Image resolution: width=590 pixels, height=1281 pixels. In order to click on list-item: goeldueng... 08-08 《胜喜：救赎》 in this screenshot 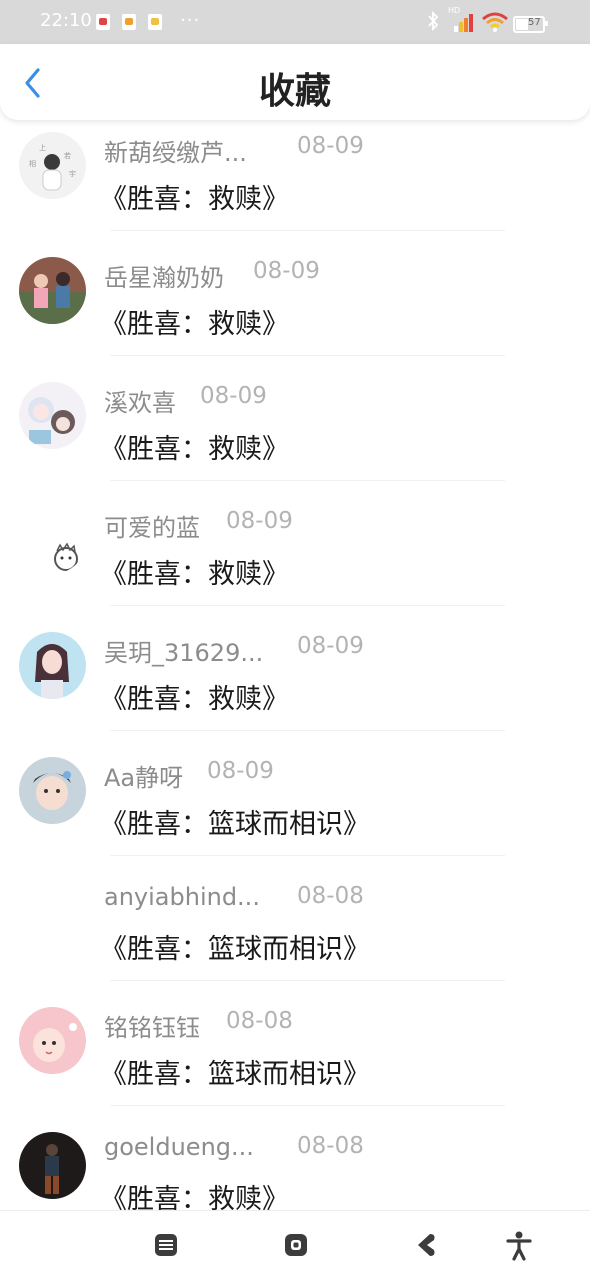, I will do `click(295, 1167)`.